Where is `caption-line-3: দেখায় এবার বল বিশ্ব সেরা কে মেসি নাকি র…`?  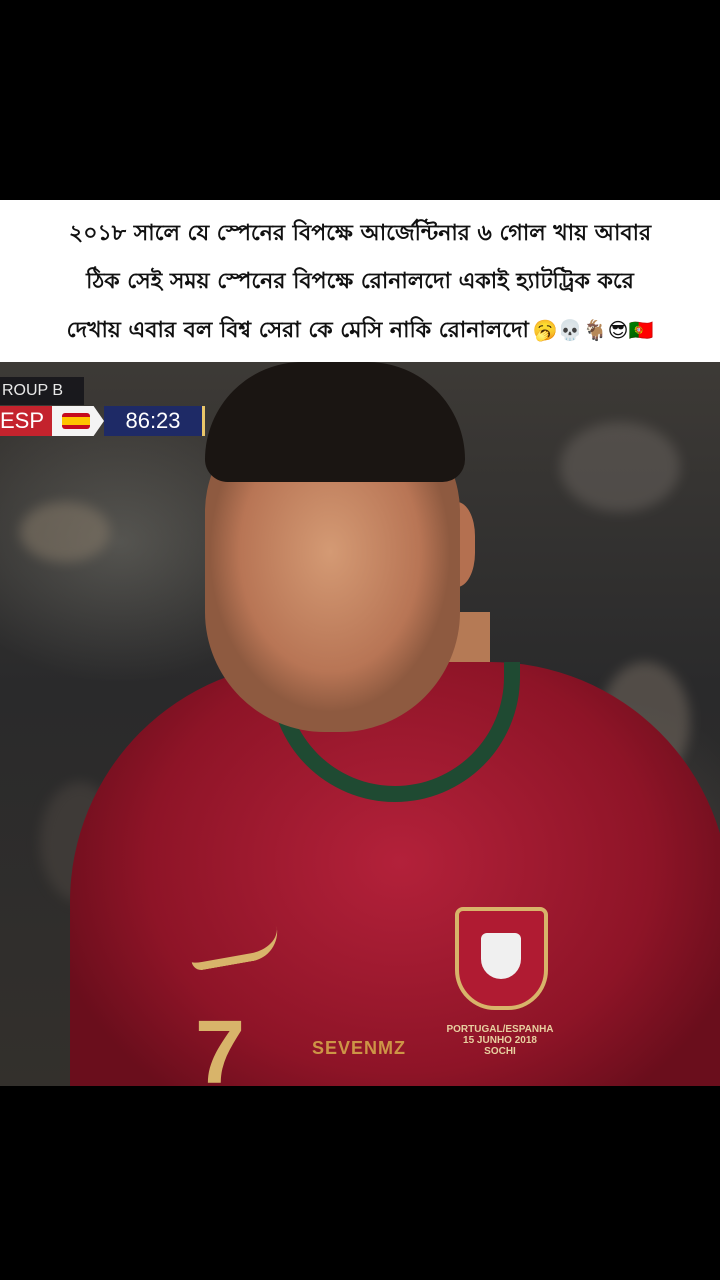 caption-line-3: দেখায় এবার বল বিশ্ব সেরা কে মেসি নাকি র… is located at coordinates (360, 330).